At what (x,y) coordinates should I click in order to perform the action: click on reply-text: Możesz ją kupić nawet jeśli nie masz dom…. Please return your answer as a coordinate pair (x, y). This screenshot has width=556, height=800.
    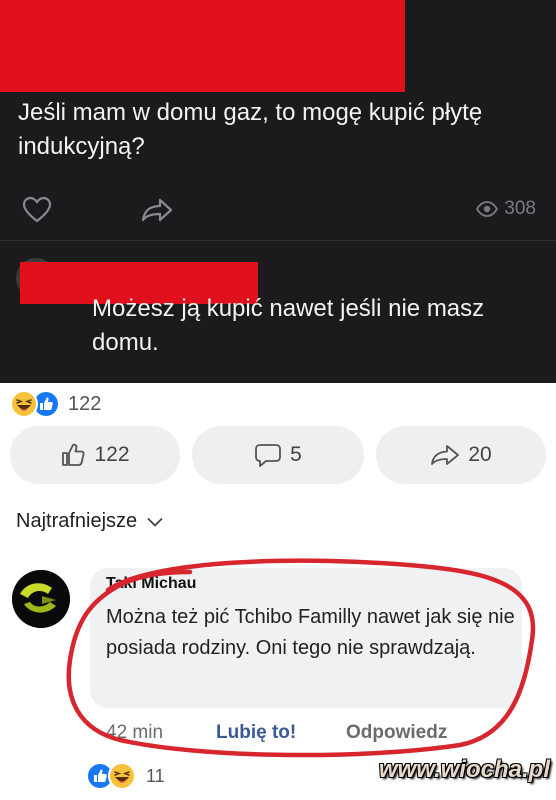
    Looking at the image, I should click on (288, 325).